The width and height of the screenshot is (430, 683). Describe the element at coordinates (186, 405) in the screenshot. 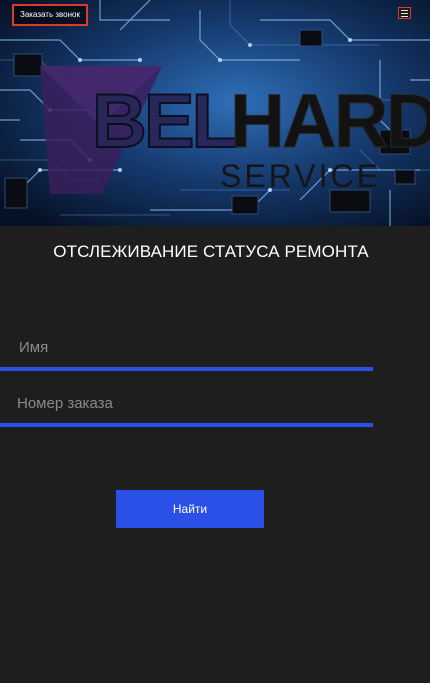

I see `order-number-input` at that location.